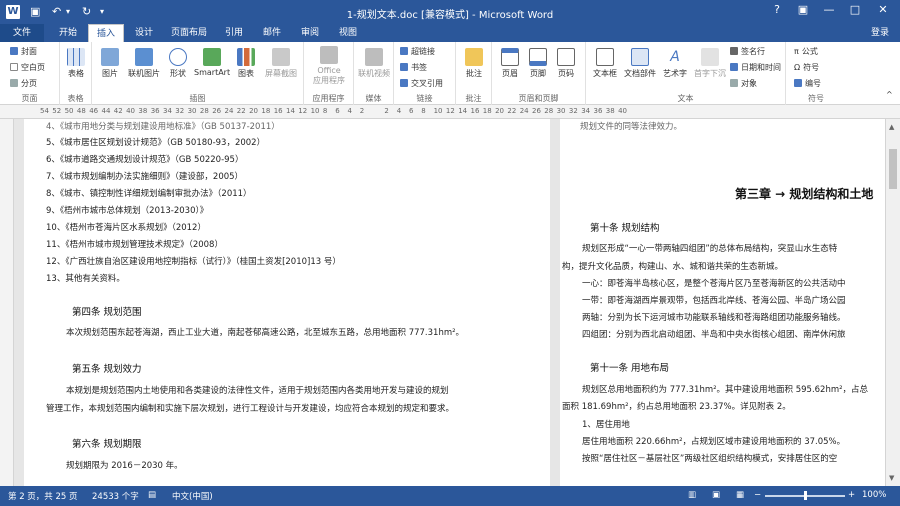  What do you see at coordinates (149, 194) in the screenshot?
I see `reference-item: 8、《城市、镇控制性详细规划编制审批办法》（2011）` at bounding box center [149, 194].